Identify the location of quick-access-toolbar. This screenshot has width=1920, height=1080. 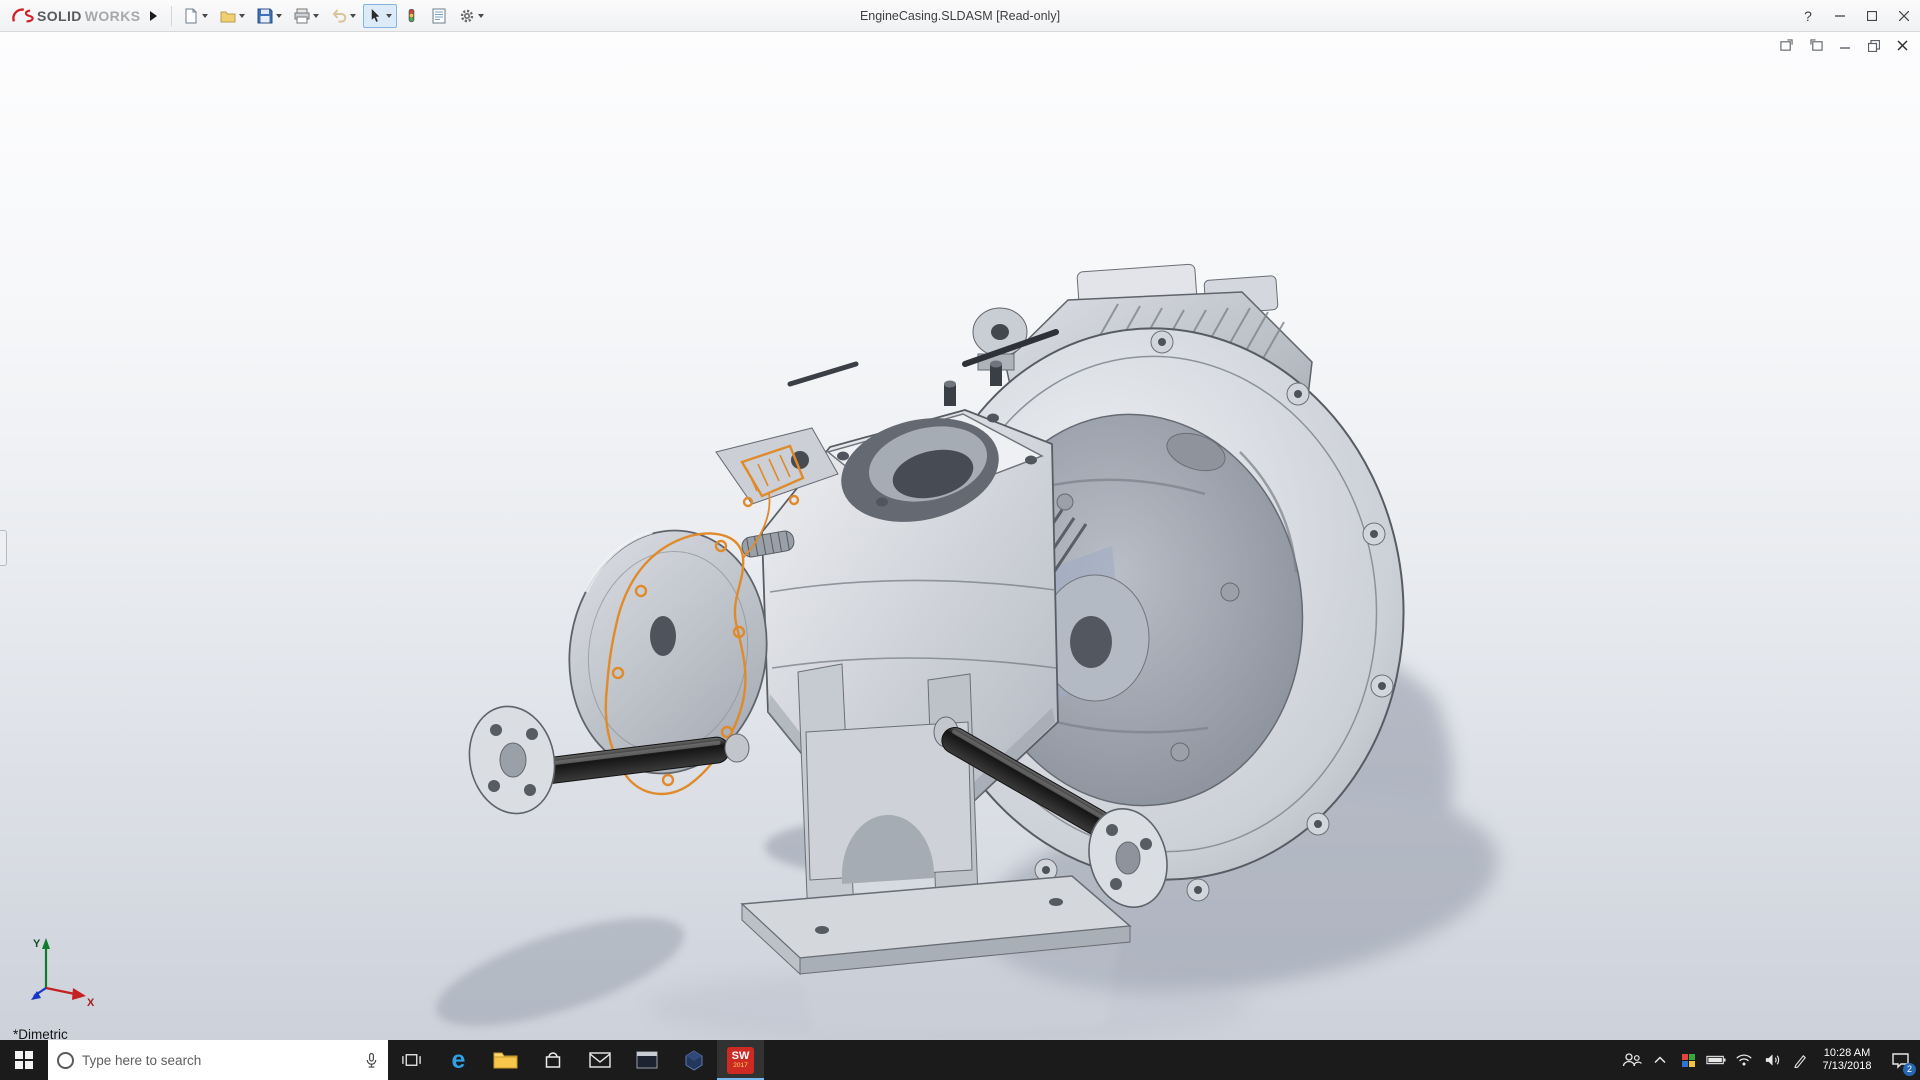
(333, 15).